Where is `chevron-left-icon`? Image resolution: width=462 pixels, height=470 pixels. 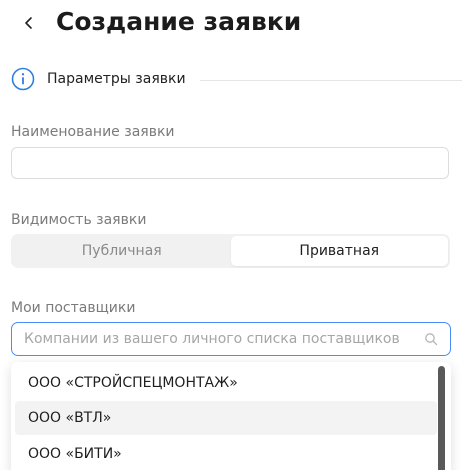 chevron-left-icon is located at coordinates (28, 23).